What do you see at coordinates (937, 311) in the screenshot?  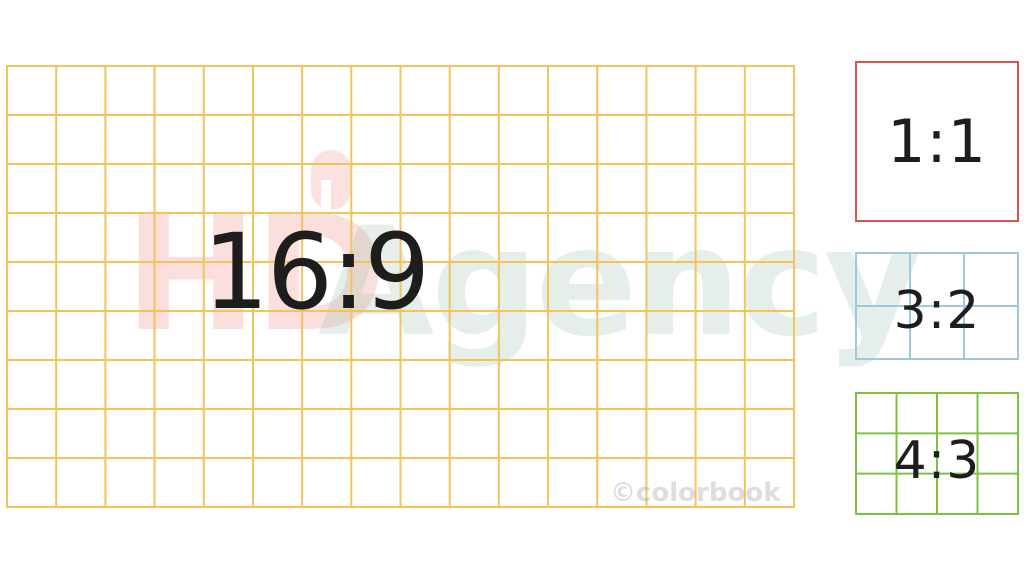 I see `label-3-2: 3:2` at bounding box center [937, 311].